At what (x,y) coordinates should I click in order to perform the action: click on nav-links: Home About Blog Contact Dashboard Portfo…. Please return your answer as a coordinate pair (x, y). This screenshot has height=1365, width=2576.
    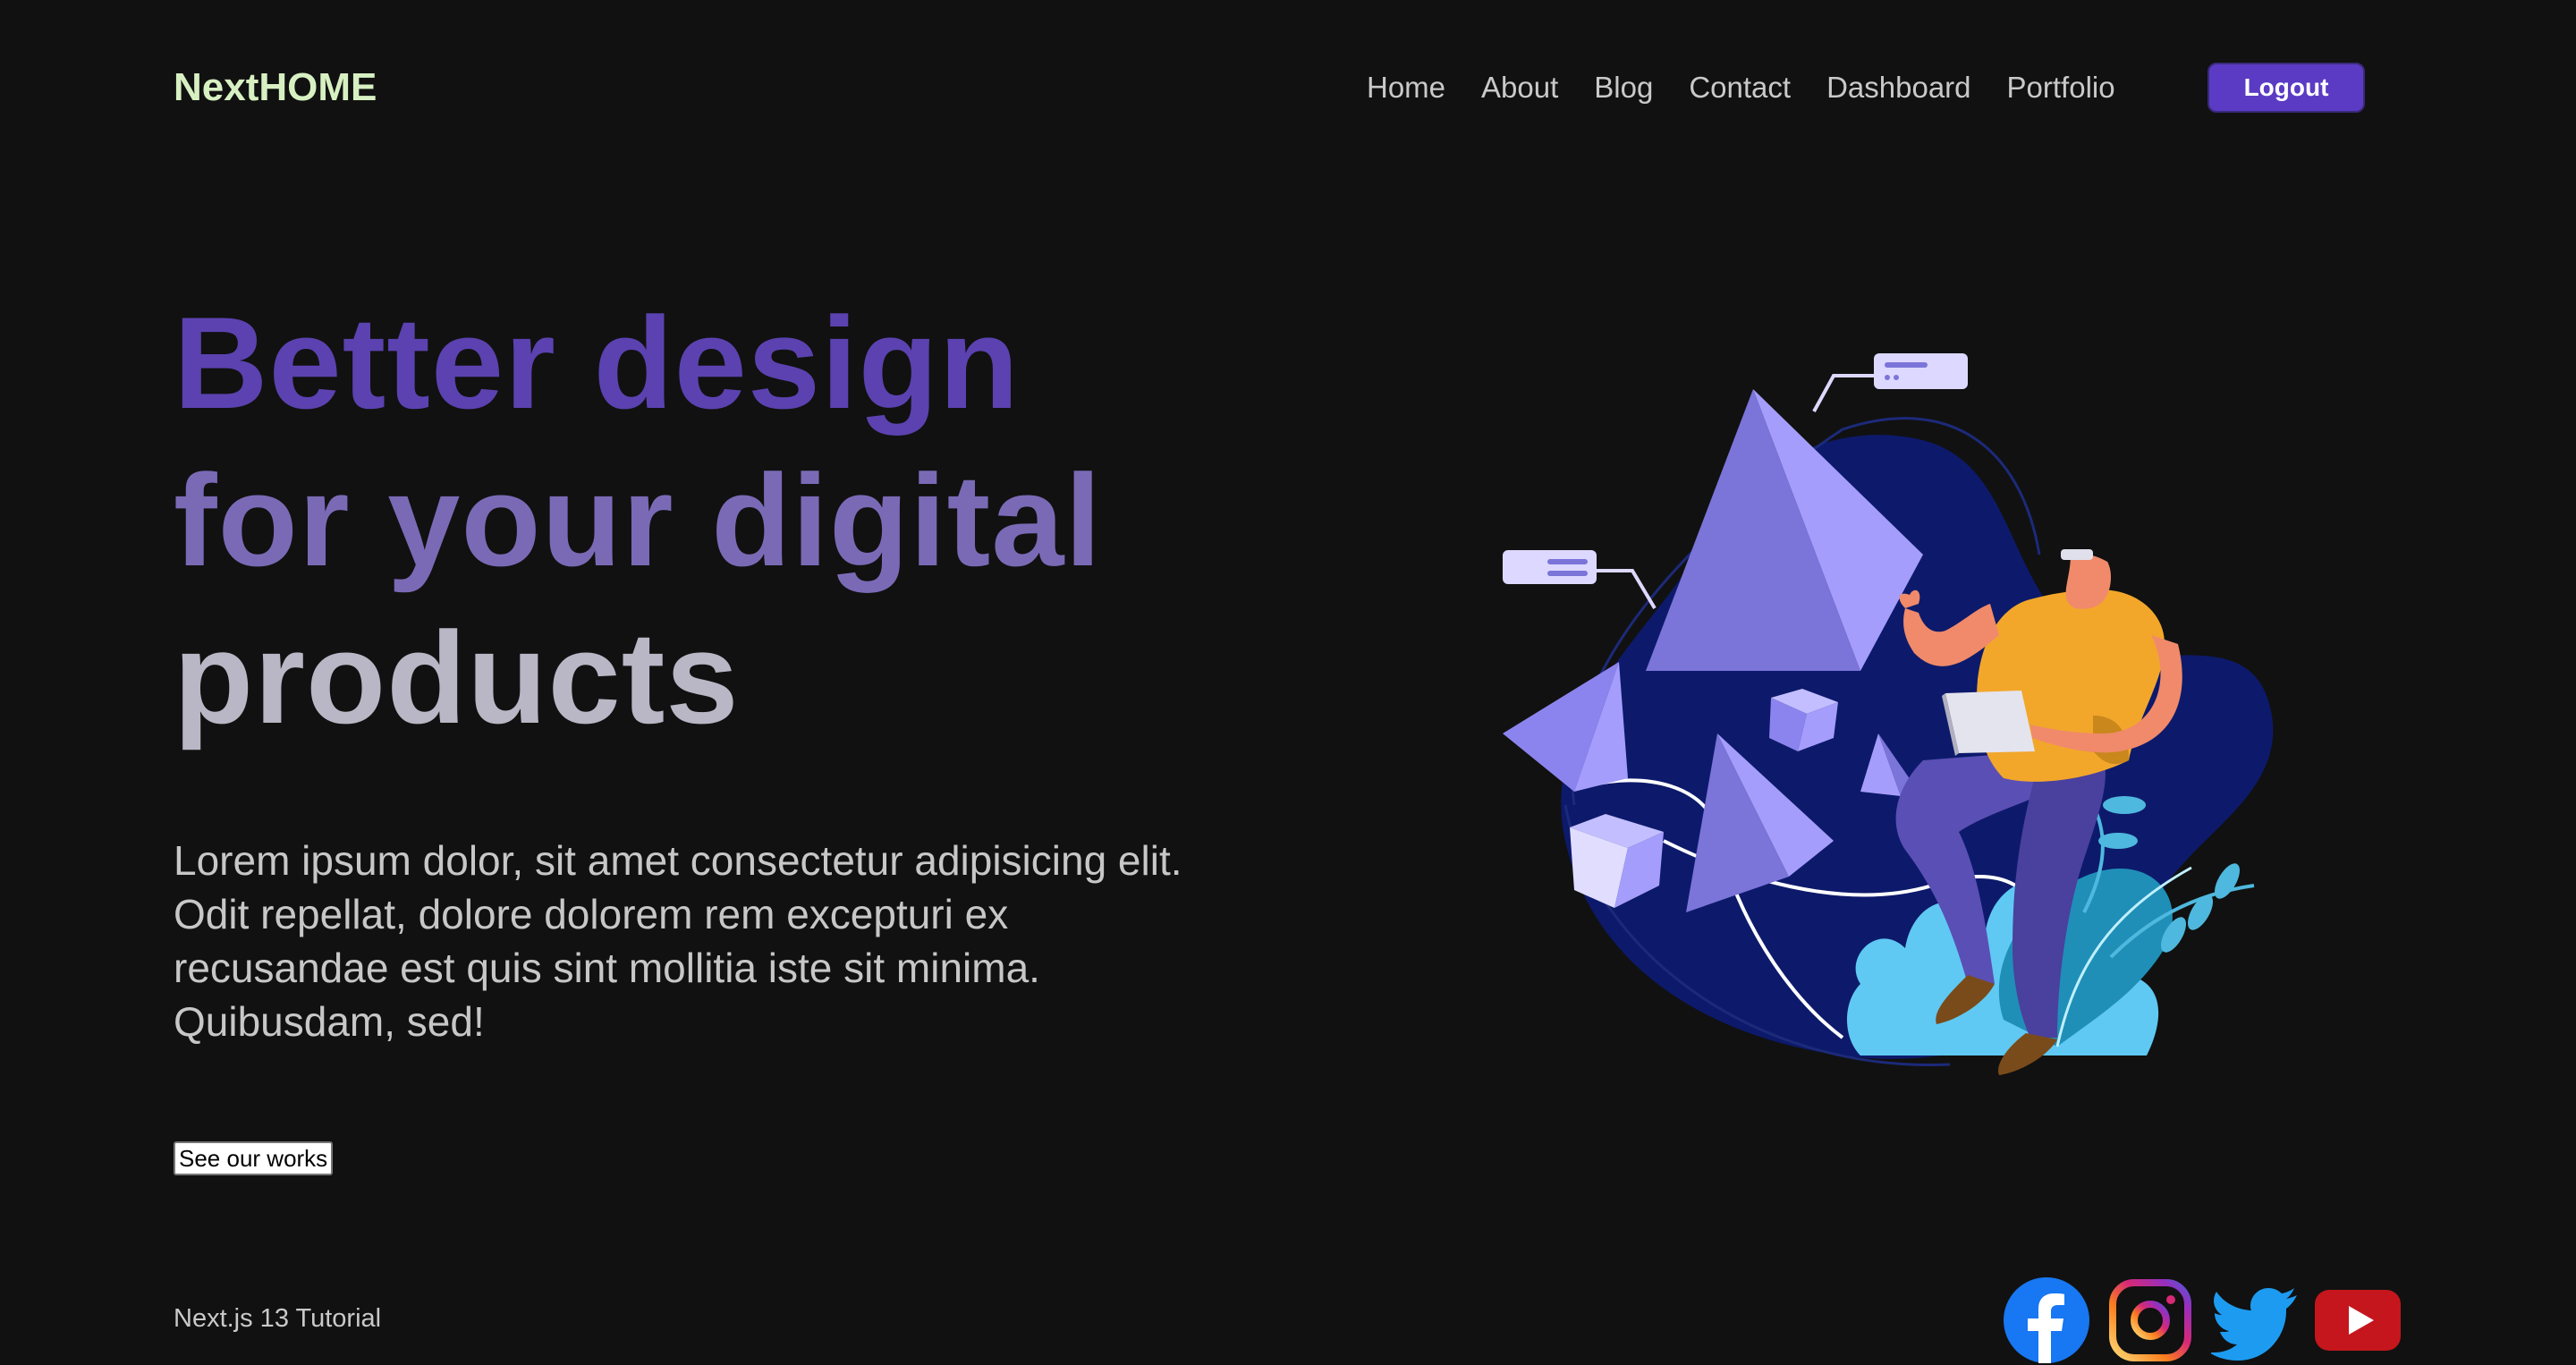
    Looking at the image, I should click on (1759, 88).